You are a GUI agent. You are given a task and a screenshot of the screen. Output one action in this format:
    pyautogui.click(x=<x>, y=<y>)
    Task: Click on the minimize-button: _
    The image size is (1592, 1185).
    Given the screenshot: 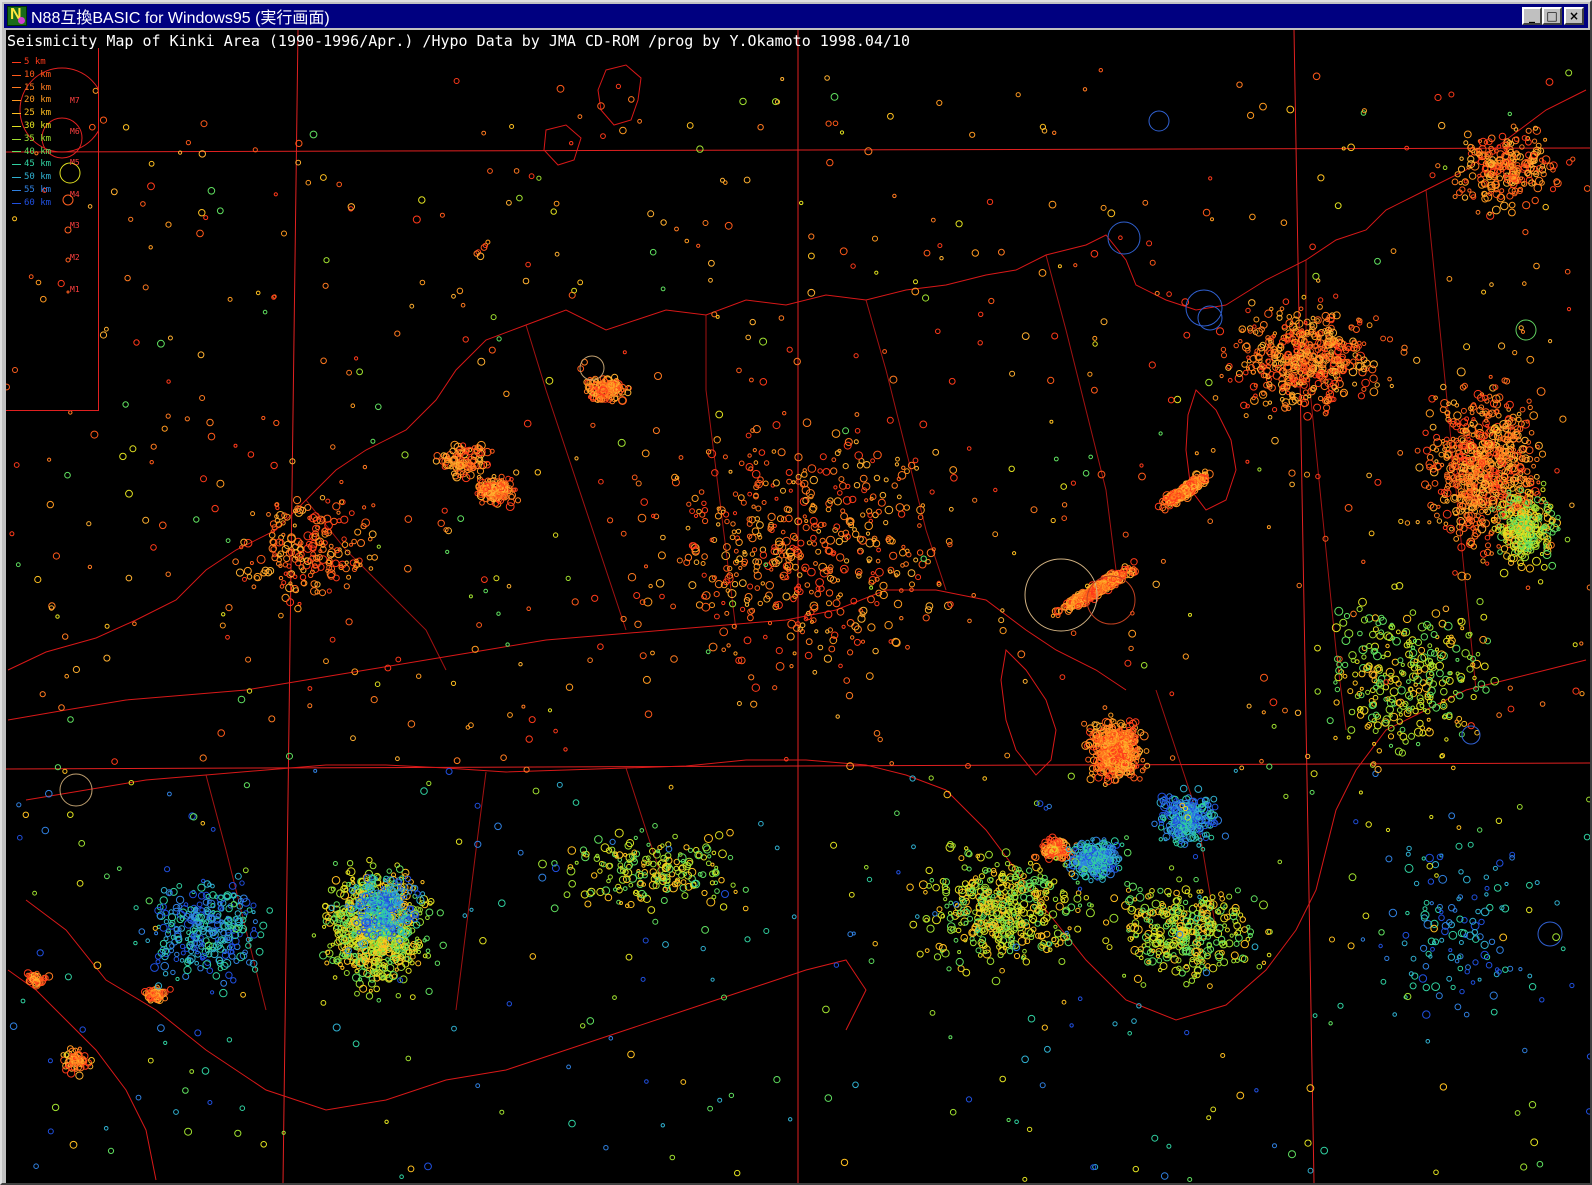 What is the action you would take?
    pyautogui.click(x=1532, y=16)
    